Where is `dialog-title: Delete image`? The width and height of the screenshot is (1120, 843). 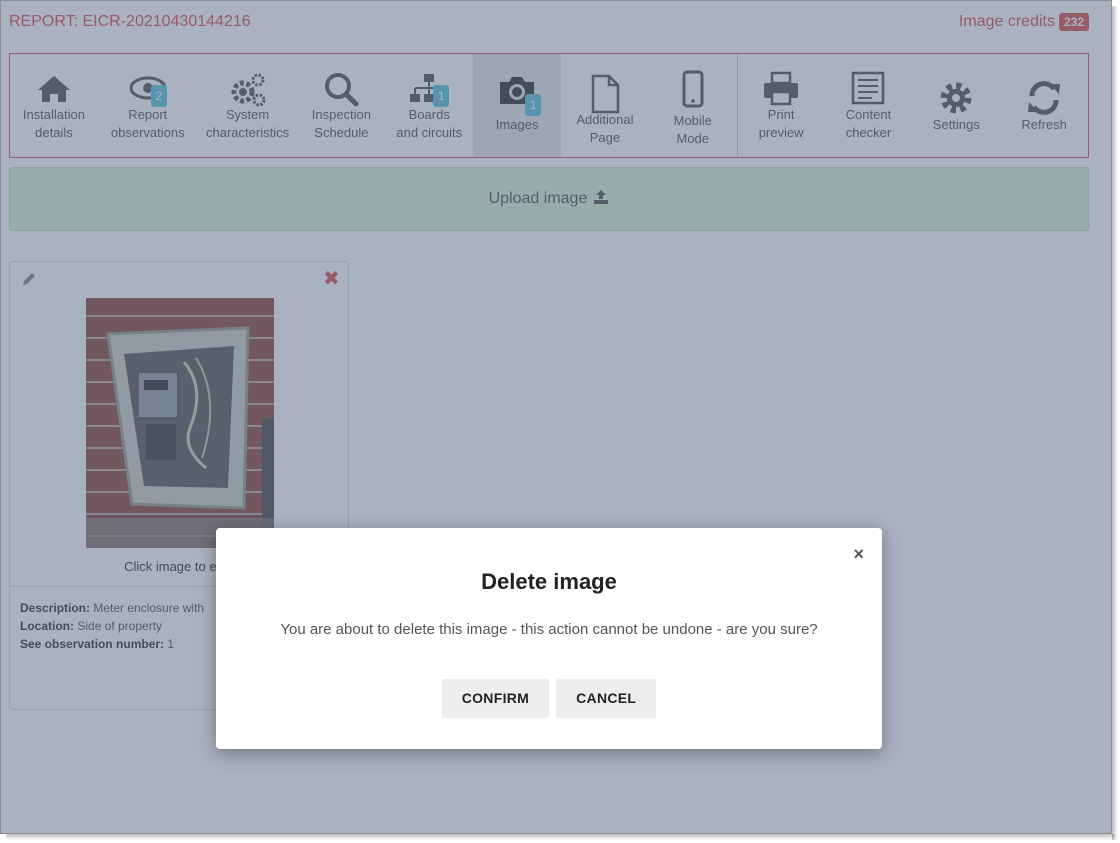 dialog-title: Delete image is located at coordinates (549, 581).